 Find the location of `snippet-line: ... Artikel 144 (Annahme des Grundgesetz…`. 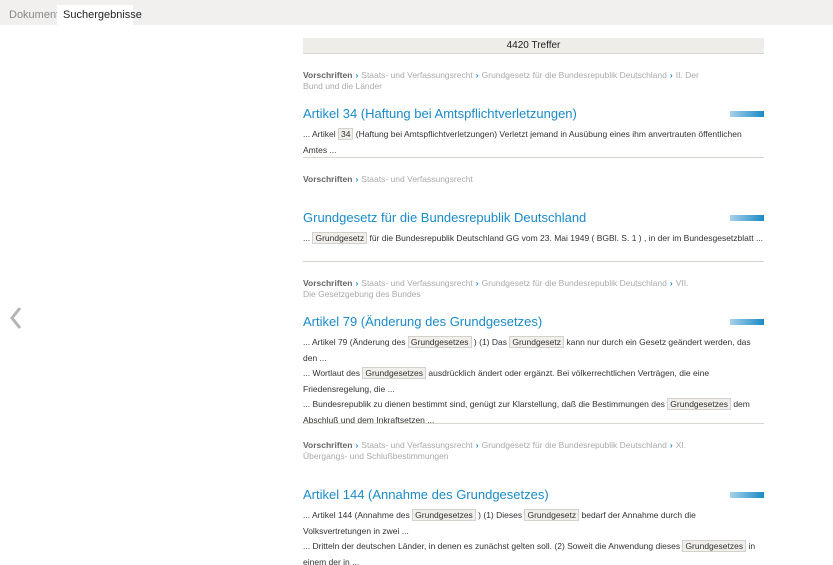

snippet-line: ... Artikel 144 (Annahme des Grundgesetz… is located at coordinates (533, 523).